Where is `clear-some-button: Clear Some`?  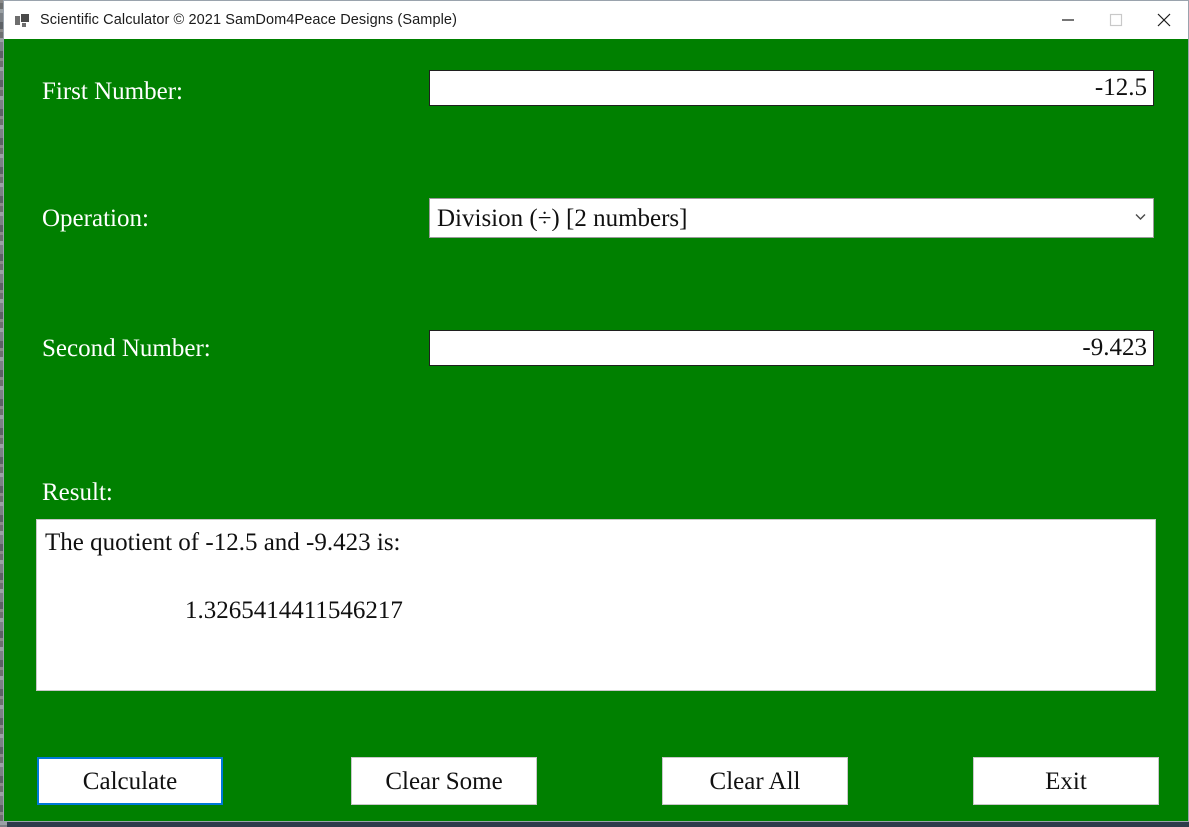
clear-some-button: Clear Some is located at coordinates (444, 781).